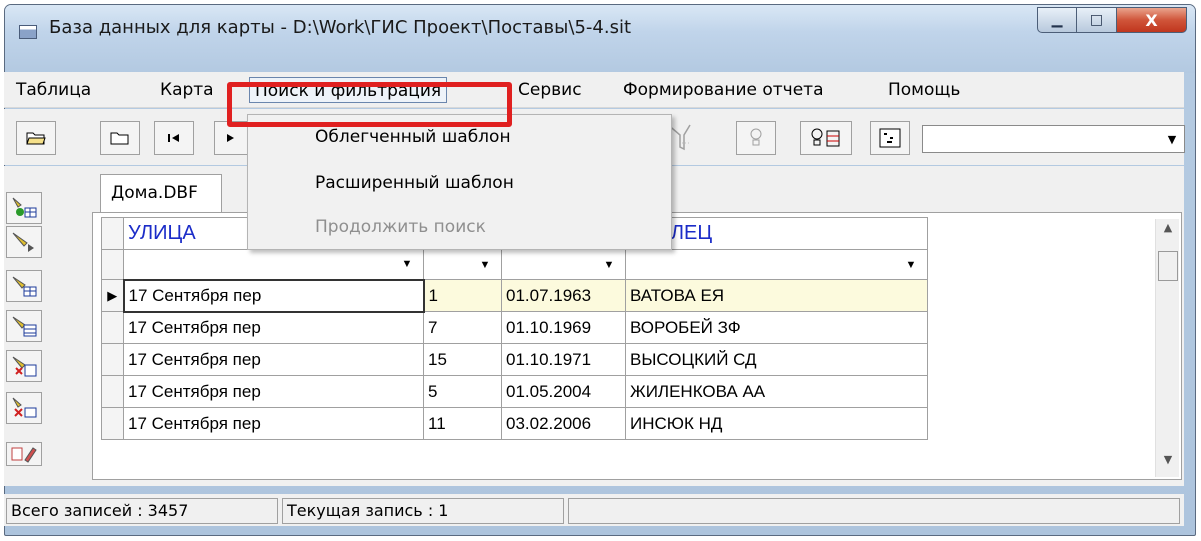 The height and width of the screenshot is (541, 1201). What do you see at coordinates (563, 264) in the screenshot?
I see `filter-date: ▼` at bounding box center [563, 264].